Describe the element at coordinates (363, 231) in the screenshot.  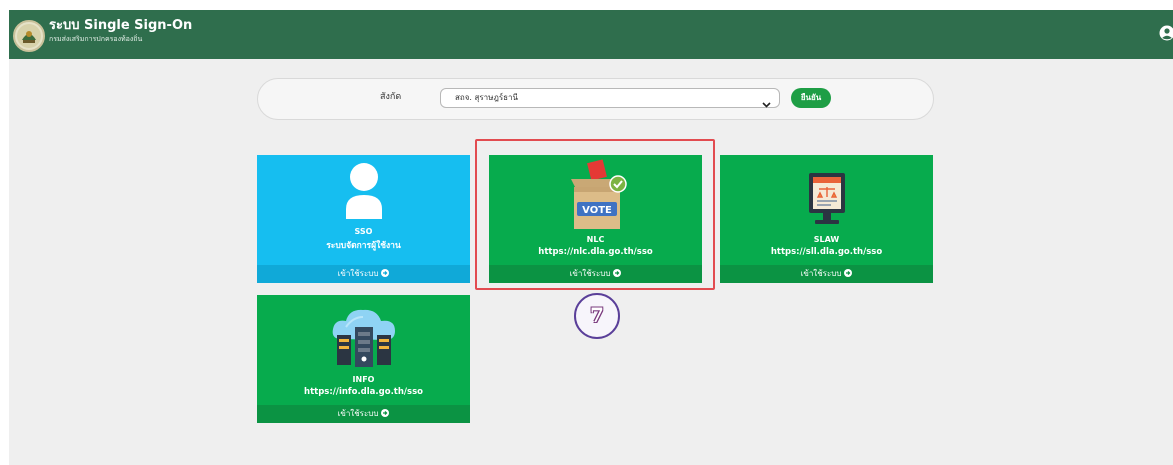
I see `card-title: SSO` at that location.